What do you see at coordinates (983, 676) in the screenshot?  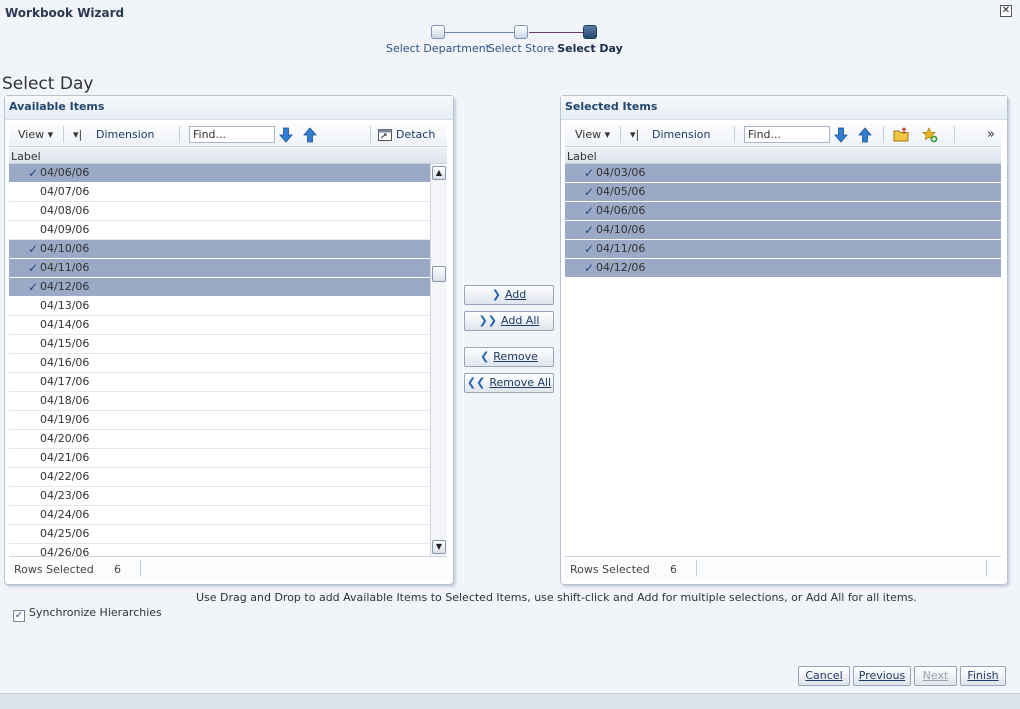 I see `finish-button: Finish` at bounding box center [983, 676].